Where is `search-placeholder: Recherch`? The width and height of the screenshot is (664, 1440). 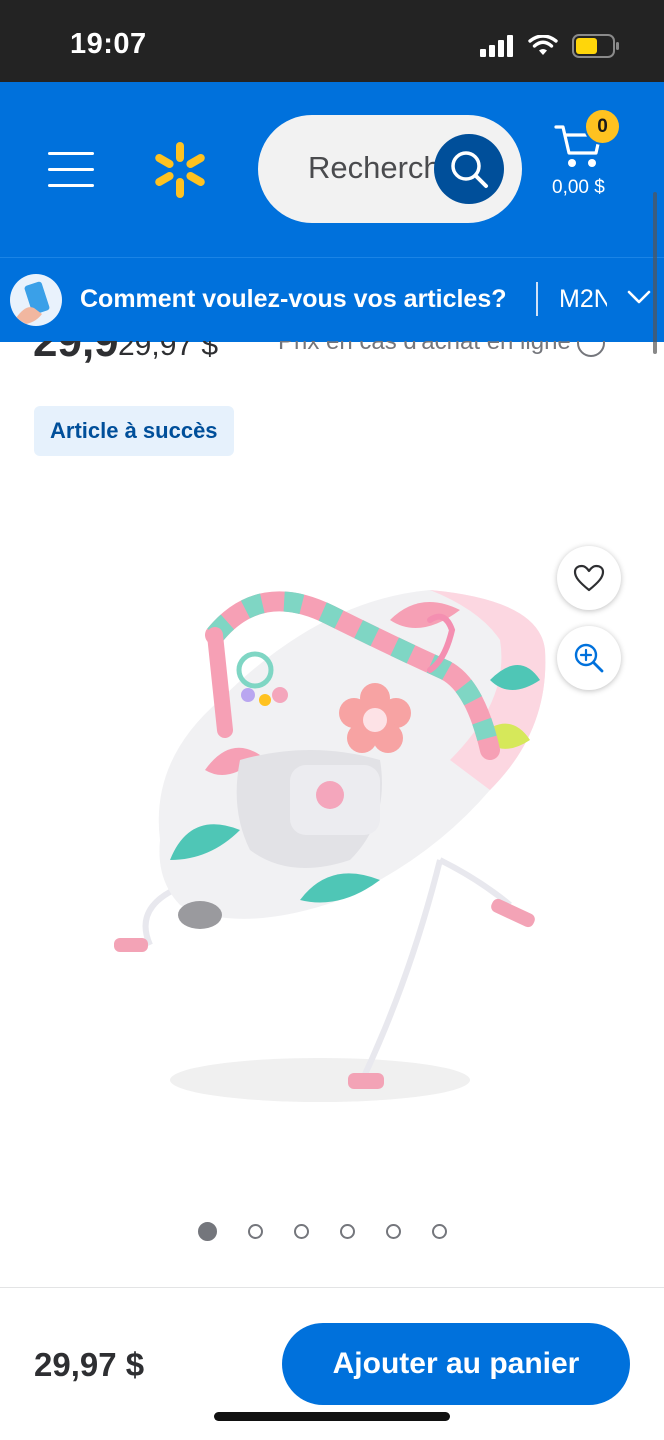
search-placeholder: Recherch is located at coordinates (374, 167).